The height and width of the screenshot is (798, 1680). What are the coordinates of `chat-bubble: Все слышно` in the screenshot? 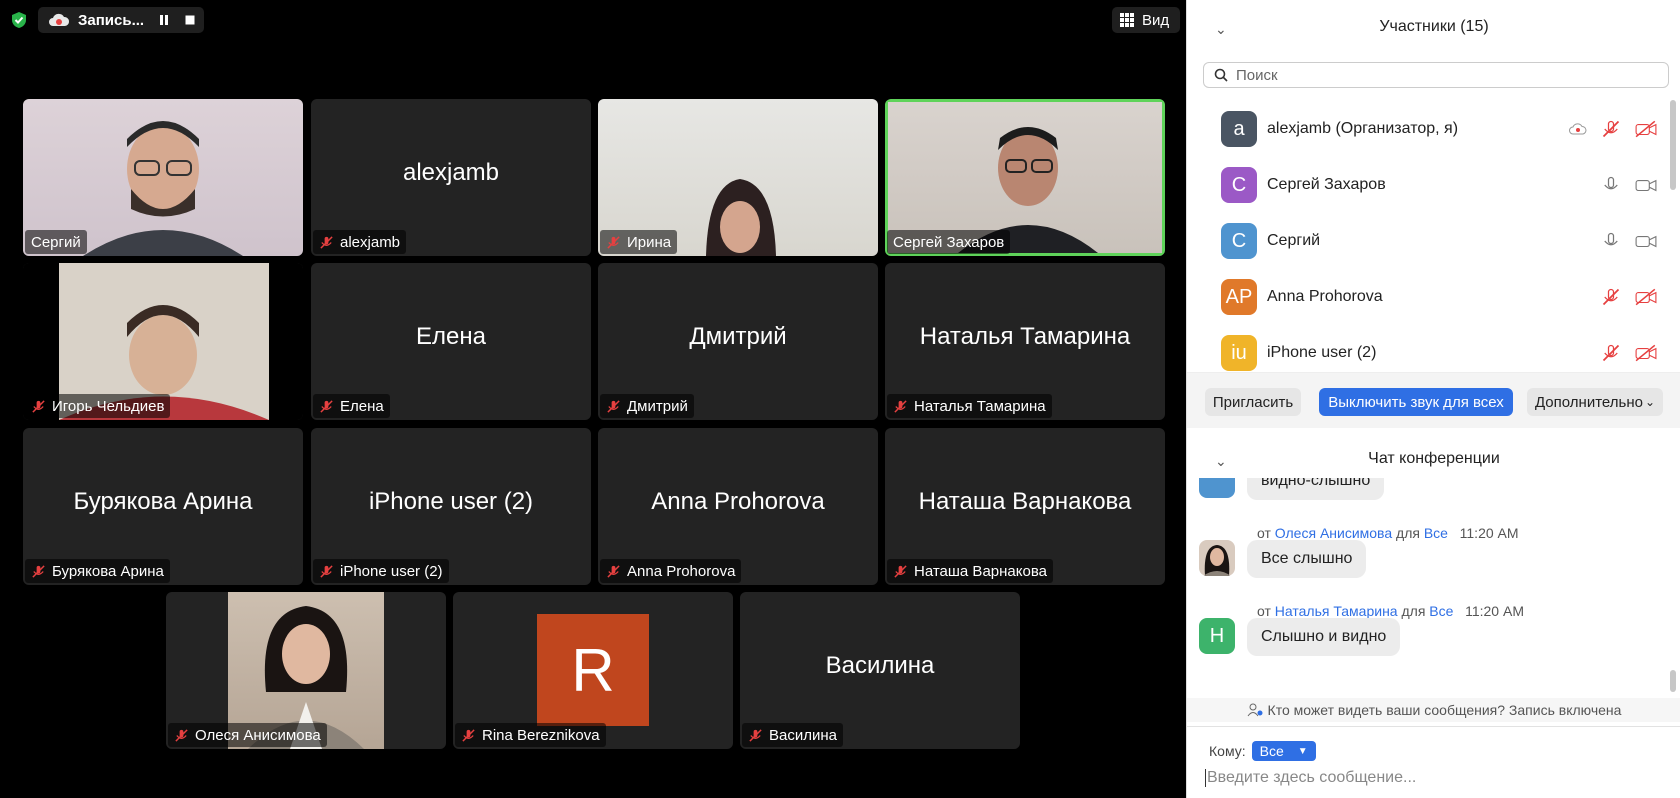 It's located at (1307, 559).